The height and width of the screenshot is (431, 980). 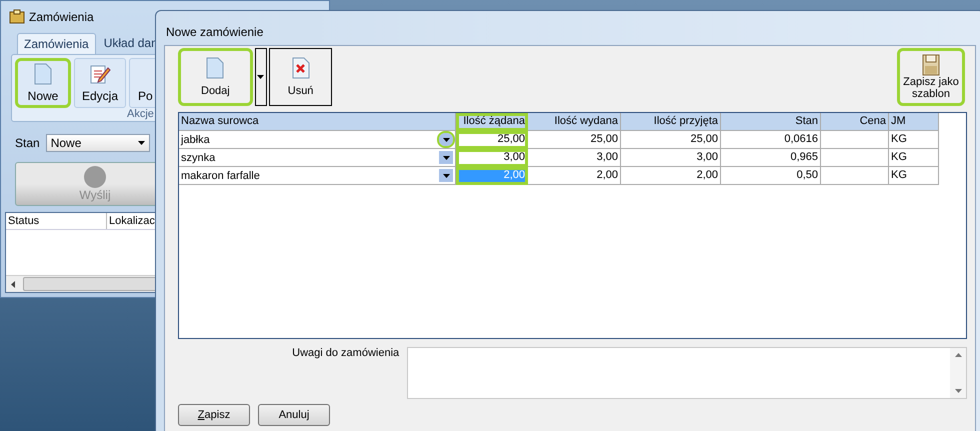 What do you see at coordinates (17, 17) in the screenshot?
I see `app-icon` at bounding box center [17, 17].